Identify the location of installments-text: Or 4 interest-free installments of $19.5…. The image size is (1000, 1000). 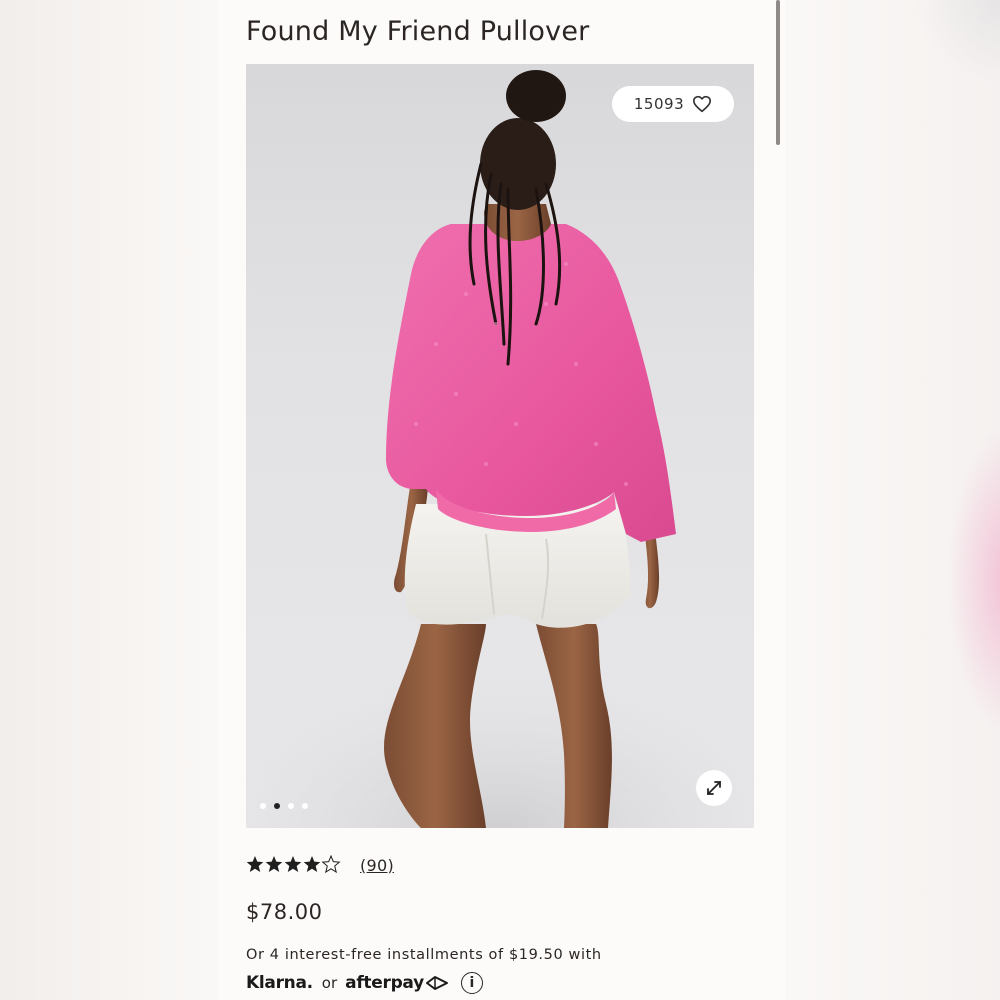
(424, 955).